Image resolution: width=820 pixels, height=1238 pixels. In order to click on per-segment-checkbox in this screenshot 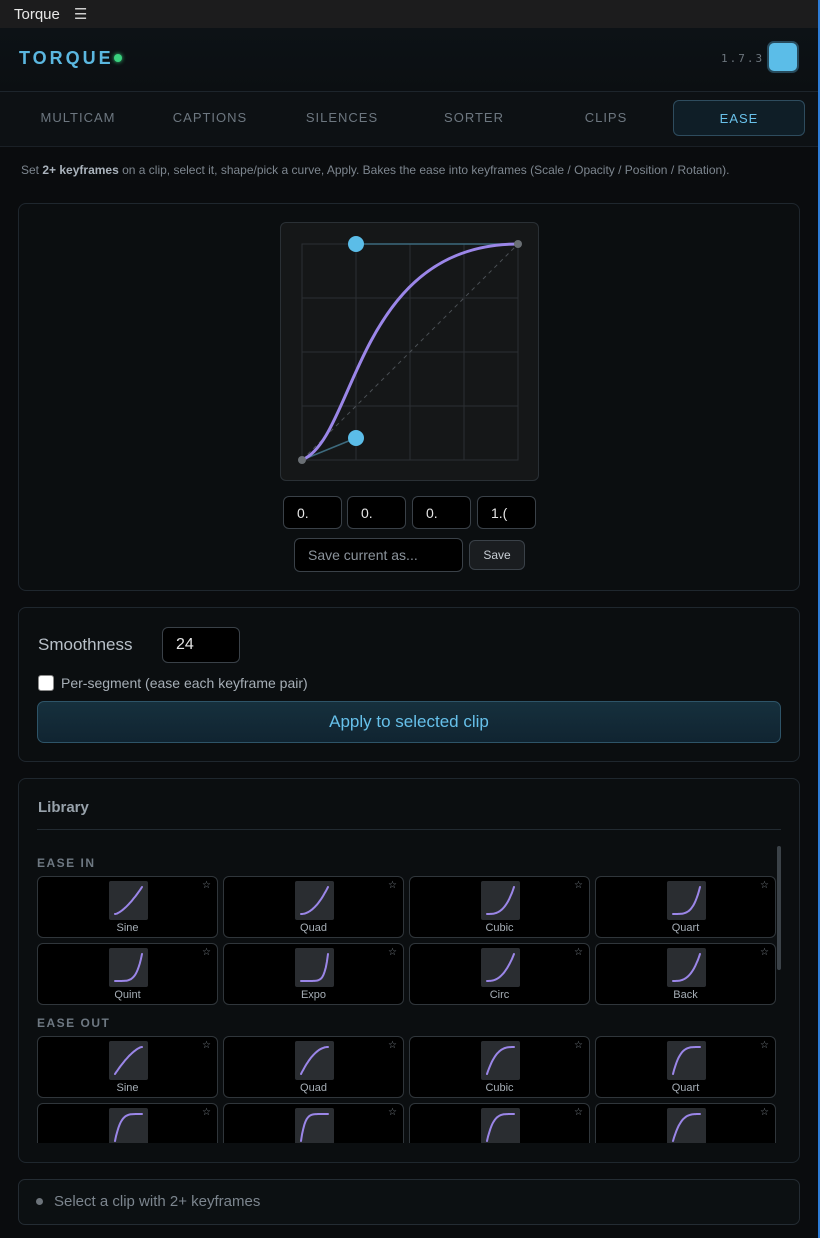, I will do `click(46, 683)`.